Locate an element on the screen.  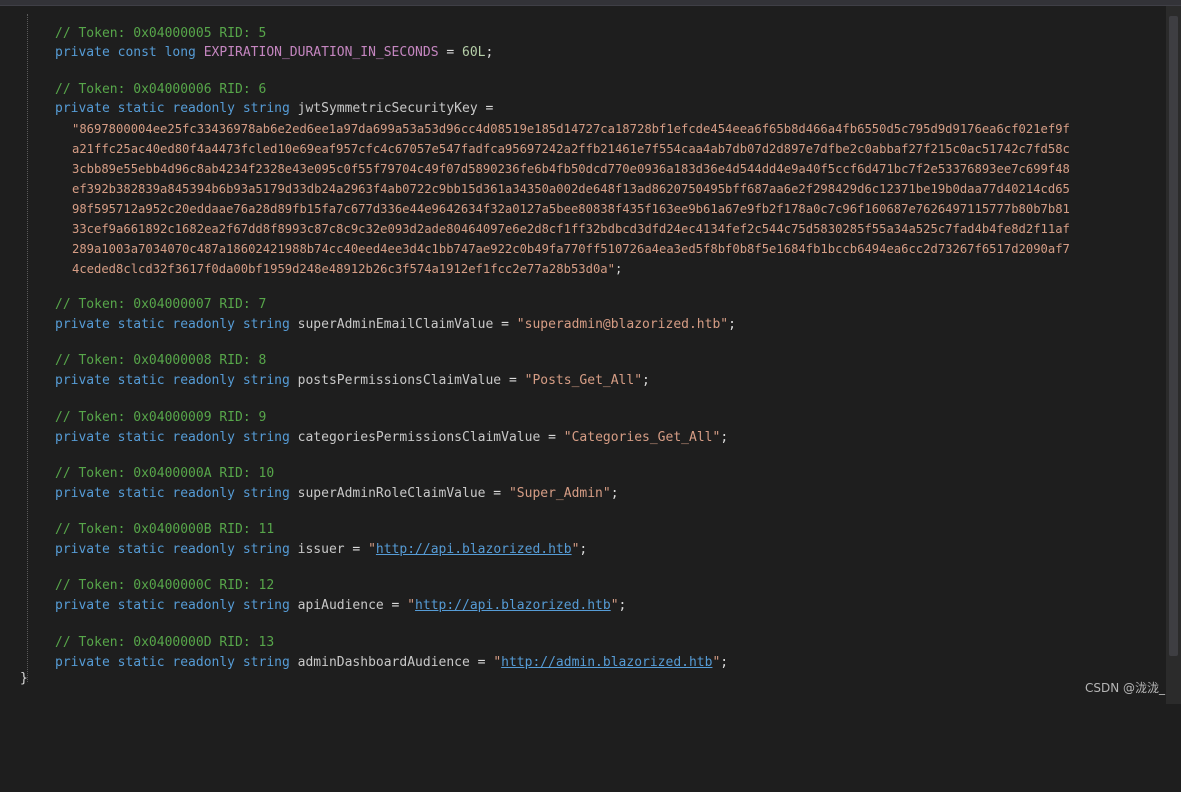
field-name: postsPermissionsClaimValue is located at coordinates (399, 380).